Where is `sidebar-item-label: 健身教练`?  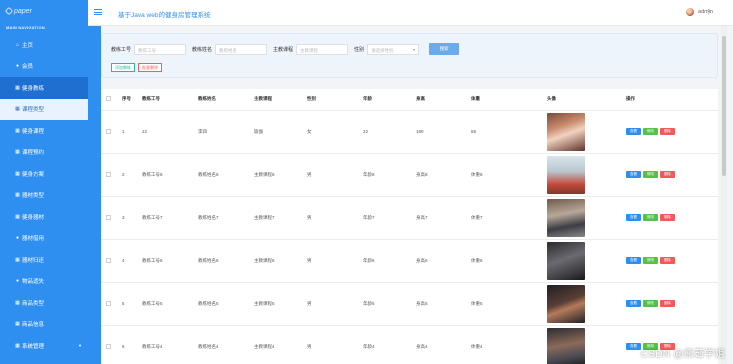 sidebar-item-label: 健身教练 is located at coordinates (33, 88).